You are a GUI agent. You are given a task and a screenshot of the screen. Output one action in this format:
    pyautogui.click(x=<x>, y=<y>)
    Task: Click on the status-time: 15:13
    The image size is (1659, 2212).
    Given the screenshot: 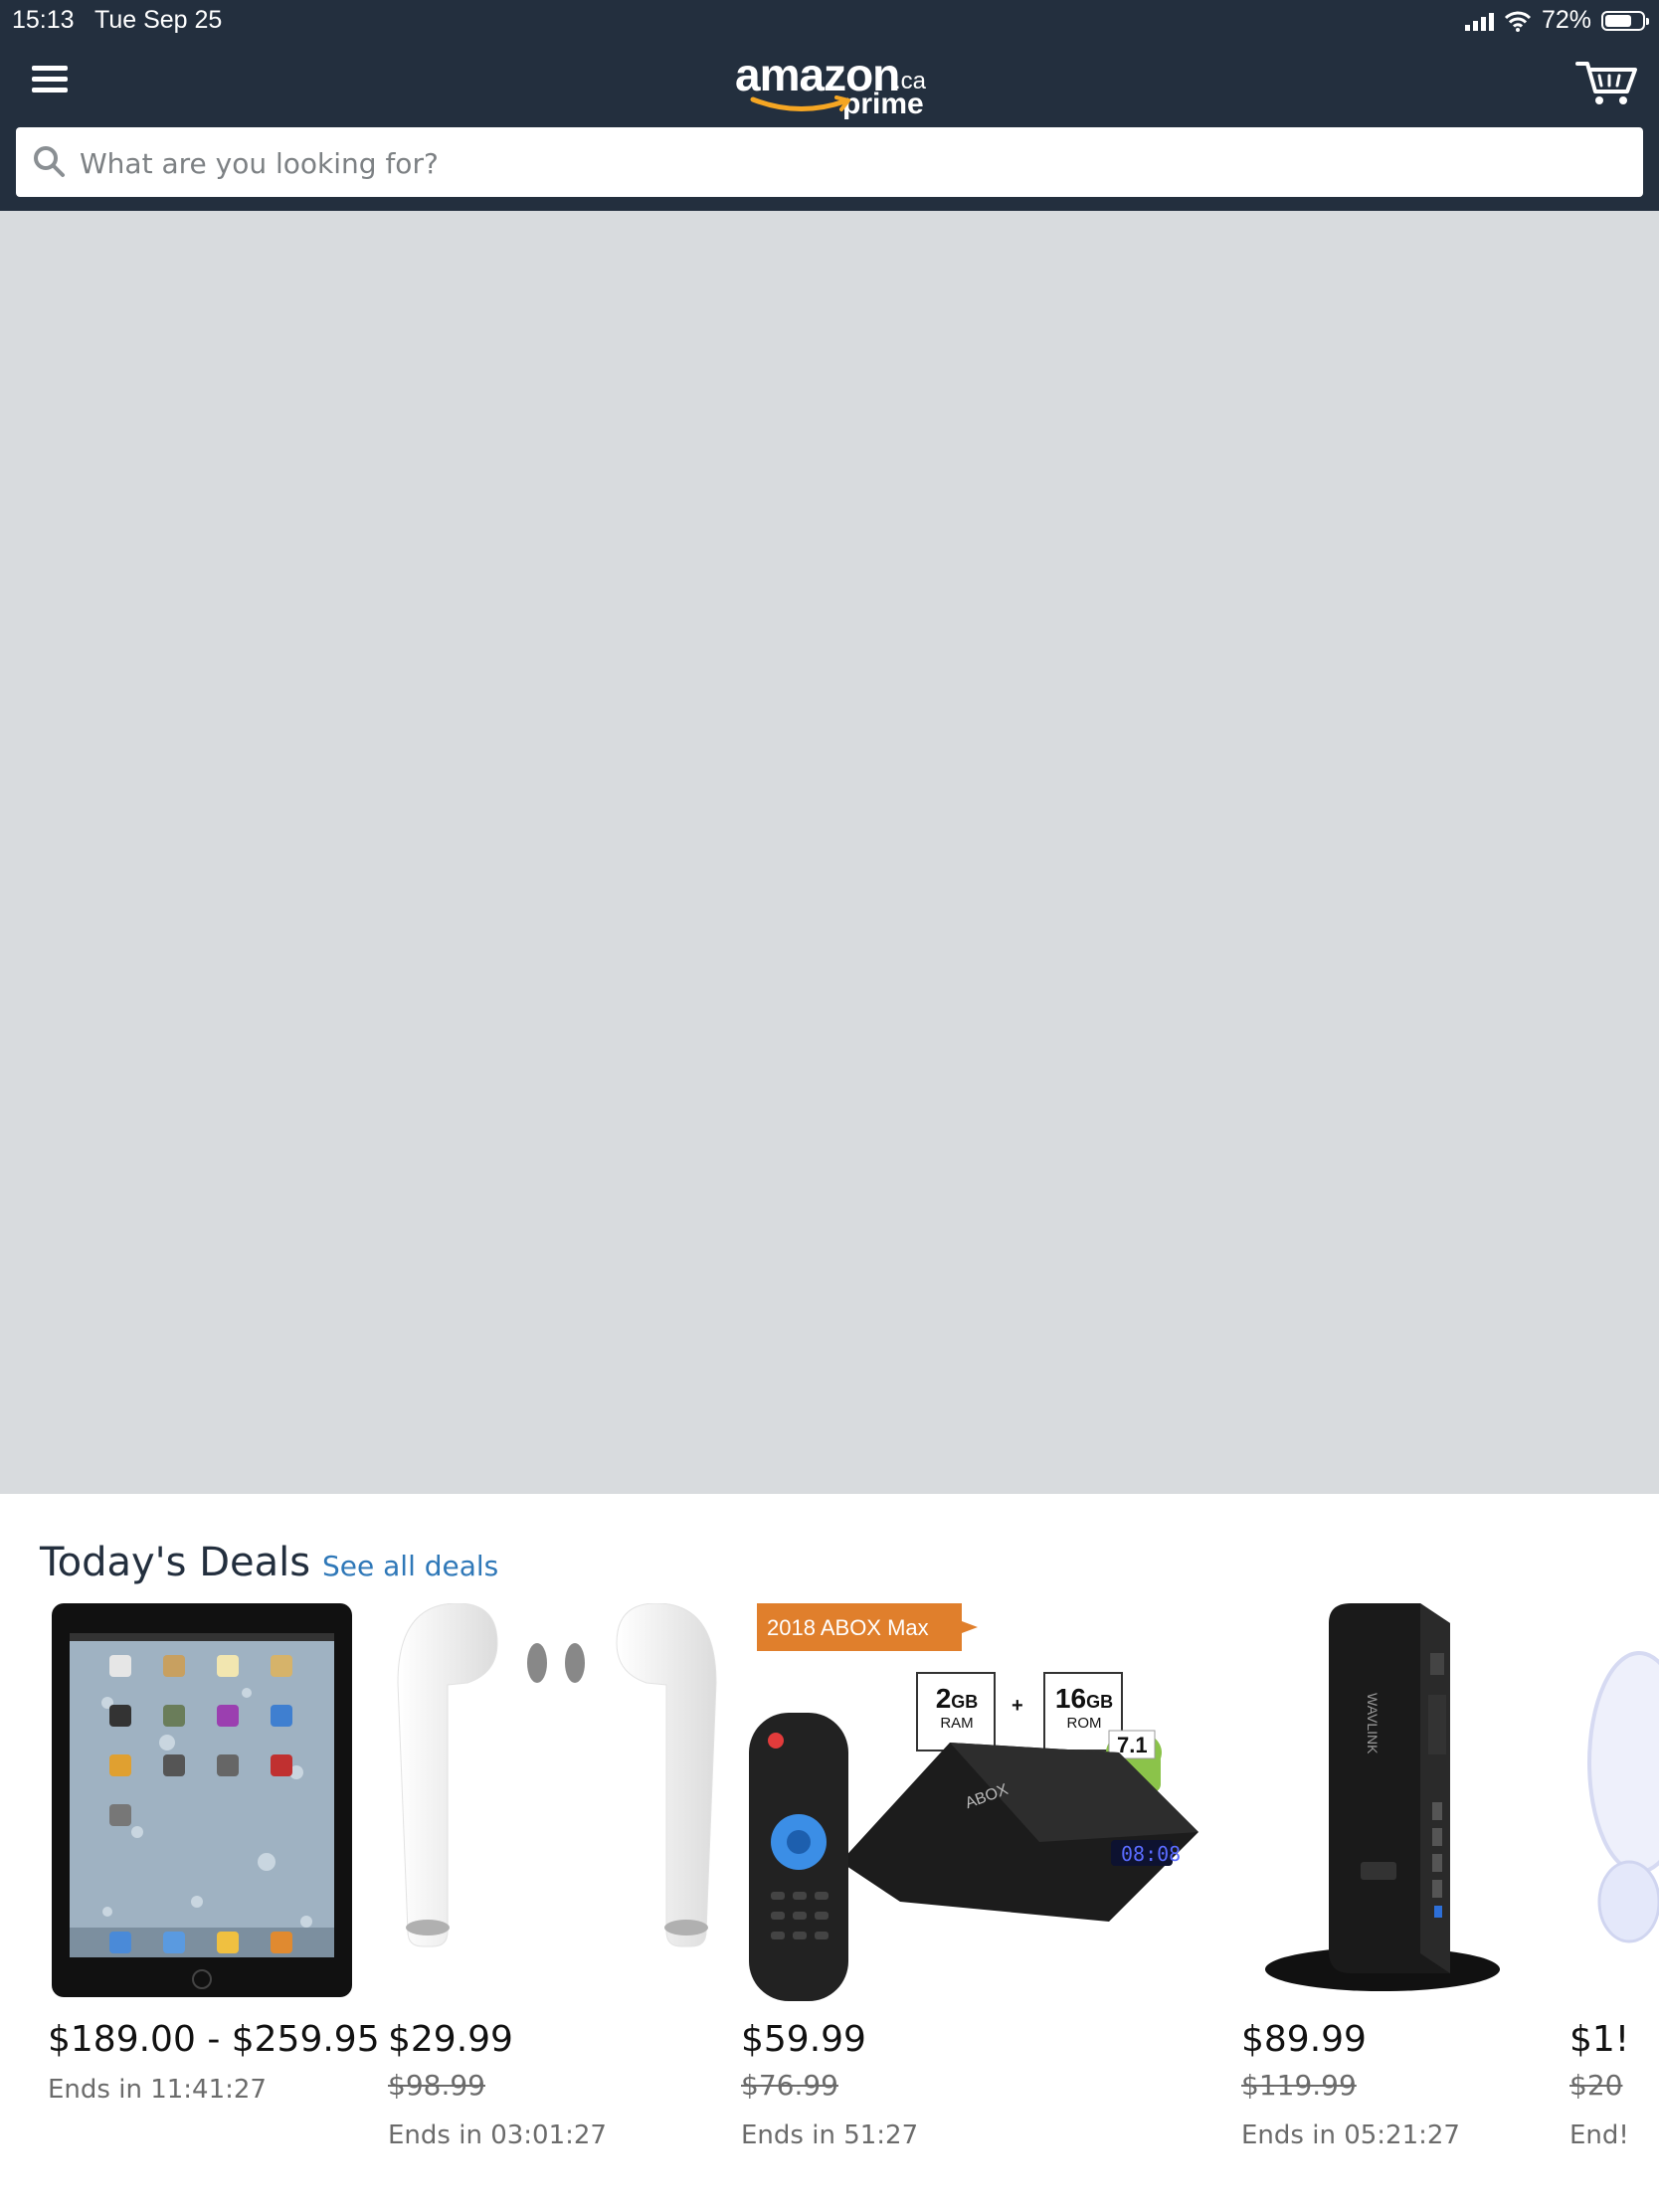 What is the action you would take?
    pyautogui.click(x=43, y=20)
    